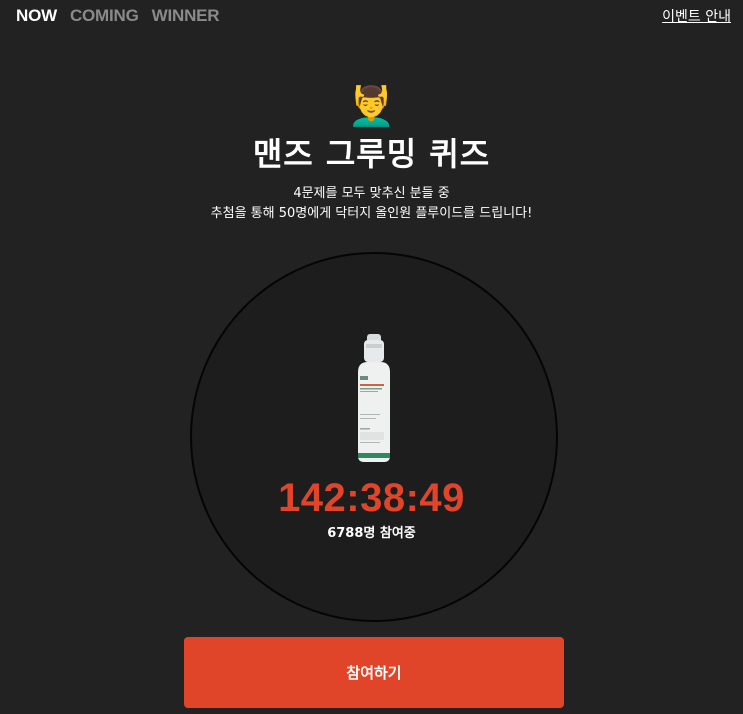 The image size is (743, 714). What do you see at coordinates (371, 154) in the screenshot?
I see `quiz-title: 맨즈 그루밍 퀴즈` at bounding box center [371, 154].